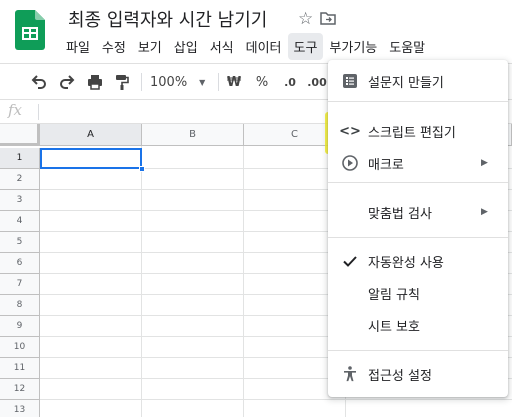 The image size is (512, 417). Describe the element at coordinates (394, 327) in the screenshot. I see `menu-item-label: 시트 보호` at that location.